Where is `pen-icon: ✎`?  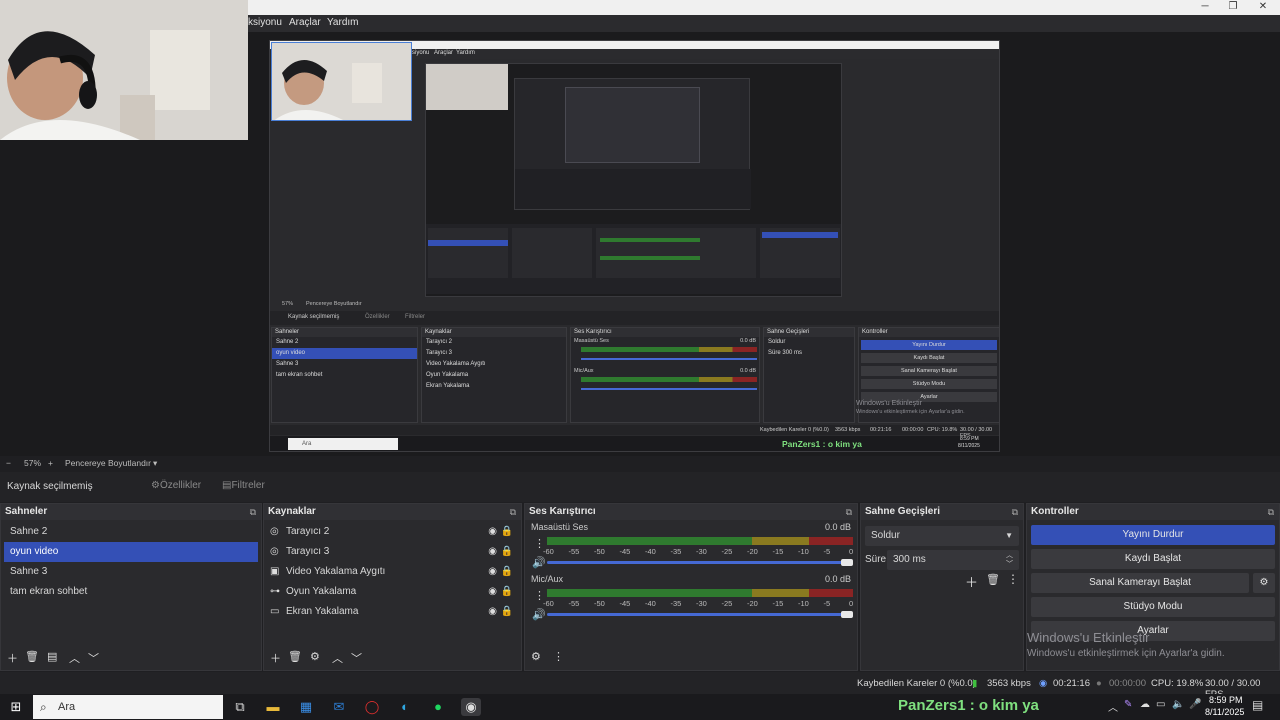
pen-icon: ✎ is located at coordinates (1128, 704).